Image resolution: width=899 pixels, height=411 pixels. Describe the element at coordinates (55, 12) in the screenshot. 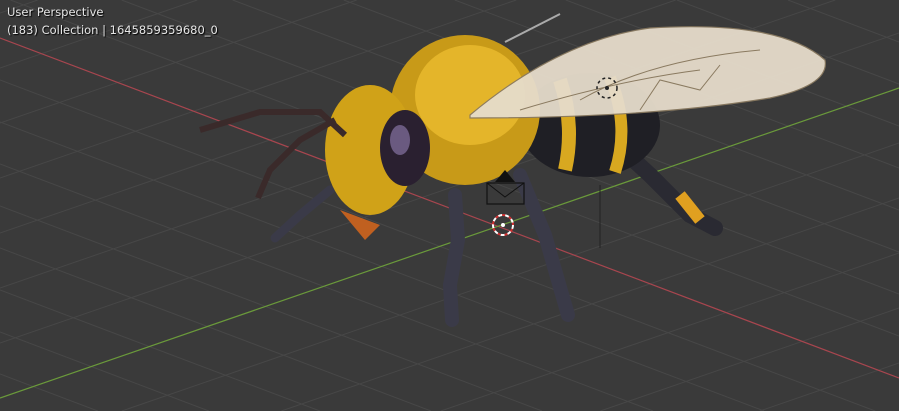

I see `view-label: User Perspective` at that location.